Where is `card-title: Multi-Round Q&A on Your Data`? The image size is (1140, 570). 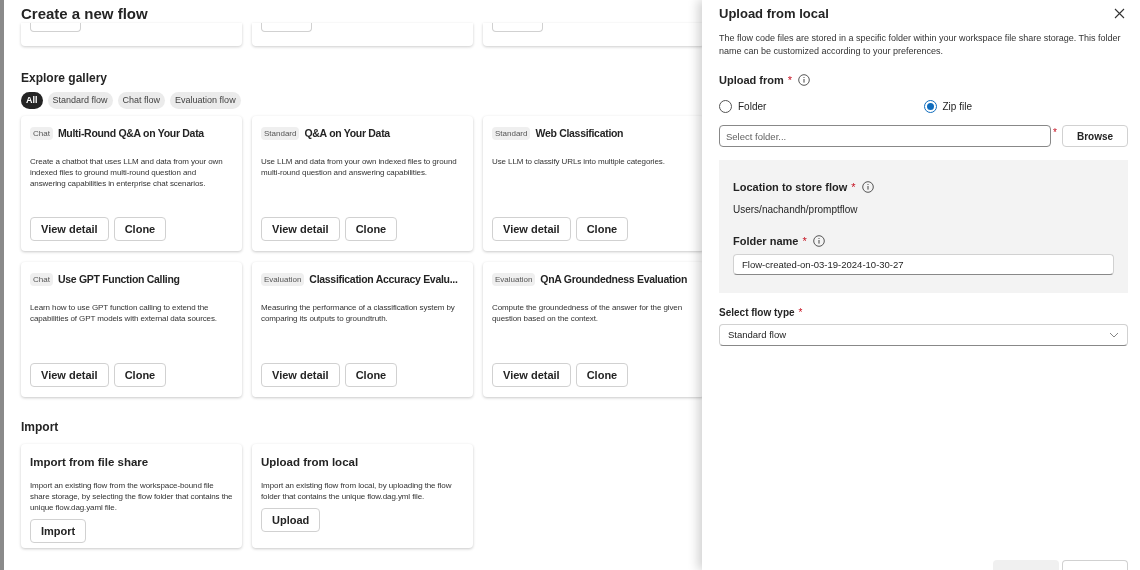
card-title: Multi-Round Q&A on Your Data is located at coordinates (130, 133).